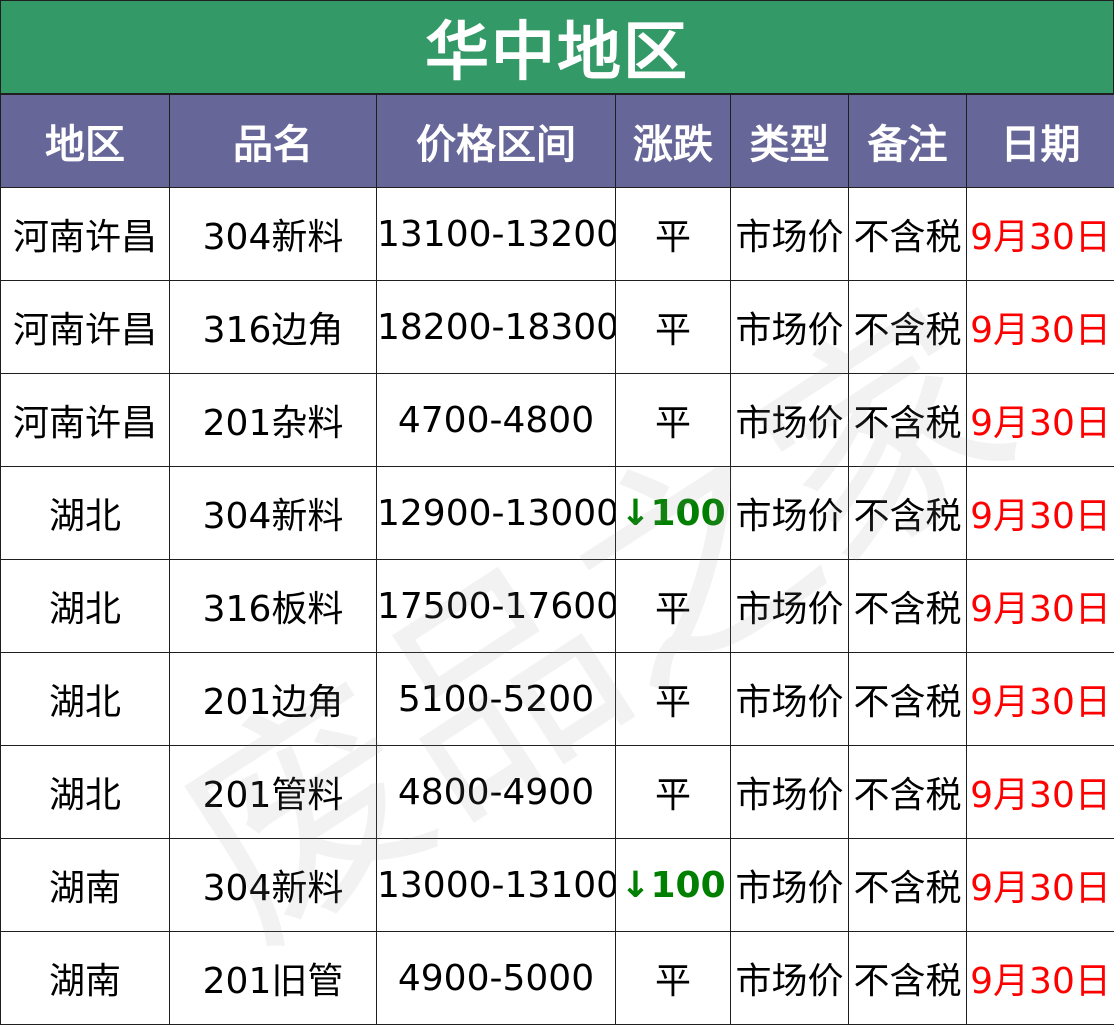  What do you see at coordinates (273, 978) in the screenshot?
I see `cell-product: 201旧管` at bounding box center [273, 978].